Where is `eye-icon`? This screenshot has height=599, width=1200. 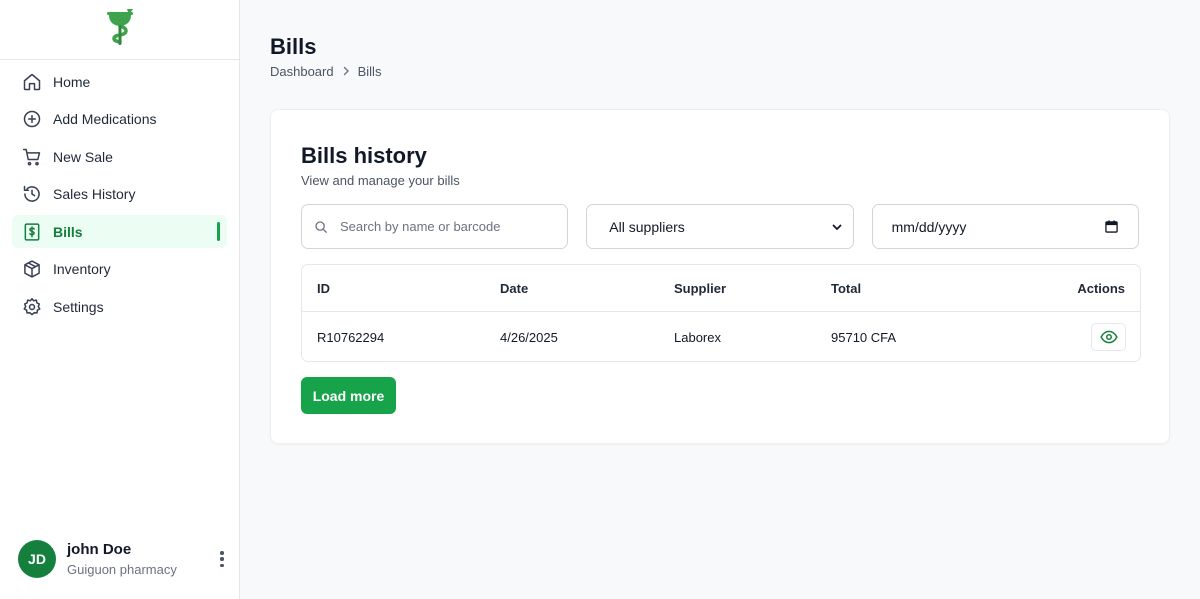 eye-icon is located at coordinates (1108, 337).